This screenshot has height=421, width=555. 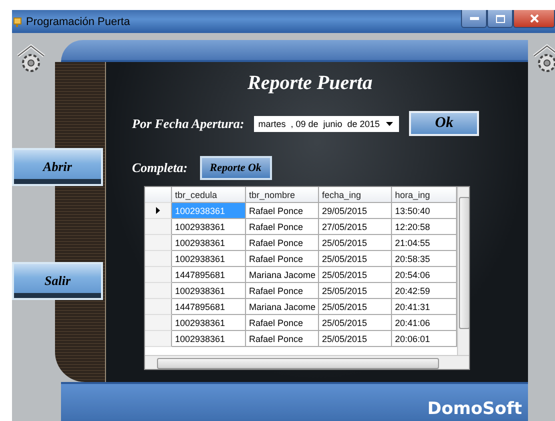 What do you see at coordinates (57, 167) in the screenshot?
I see `side-button: Abrir` at bounding box center [57, 167].